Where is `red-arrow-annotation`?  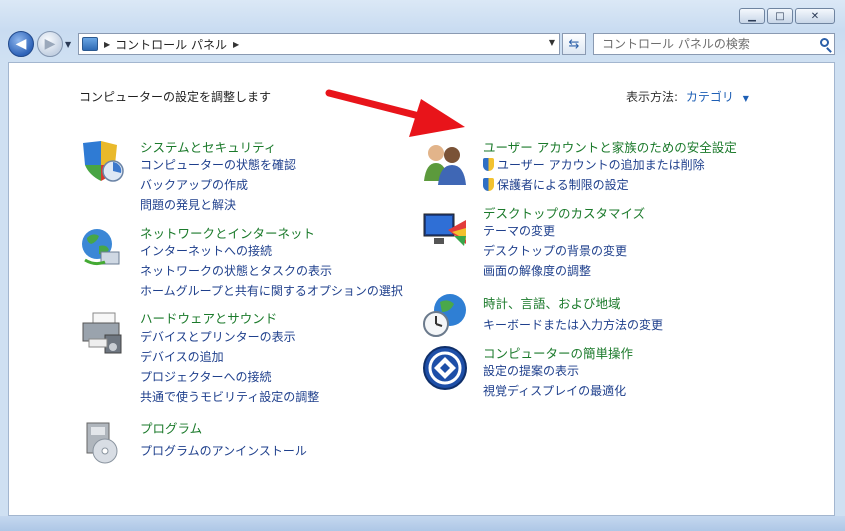
red-arrow-annotation is located at coordinates (395, 113).